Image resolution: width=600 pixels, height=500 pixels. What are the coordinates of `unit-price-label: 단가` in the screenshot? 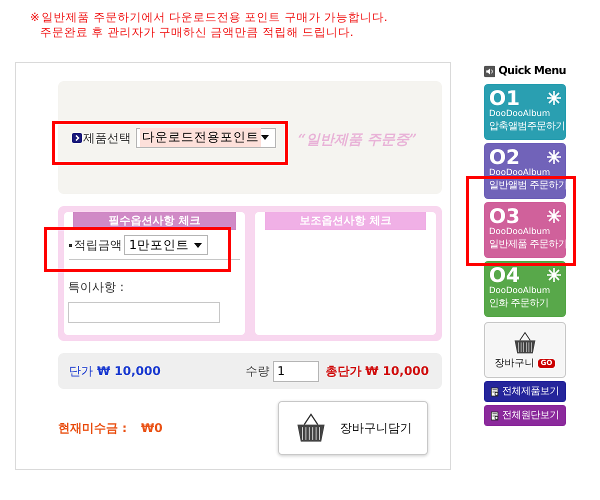 It's located at (81, 371).